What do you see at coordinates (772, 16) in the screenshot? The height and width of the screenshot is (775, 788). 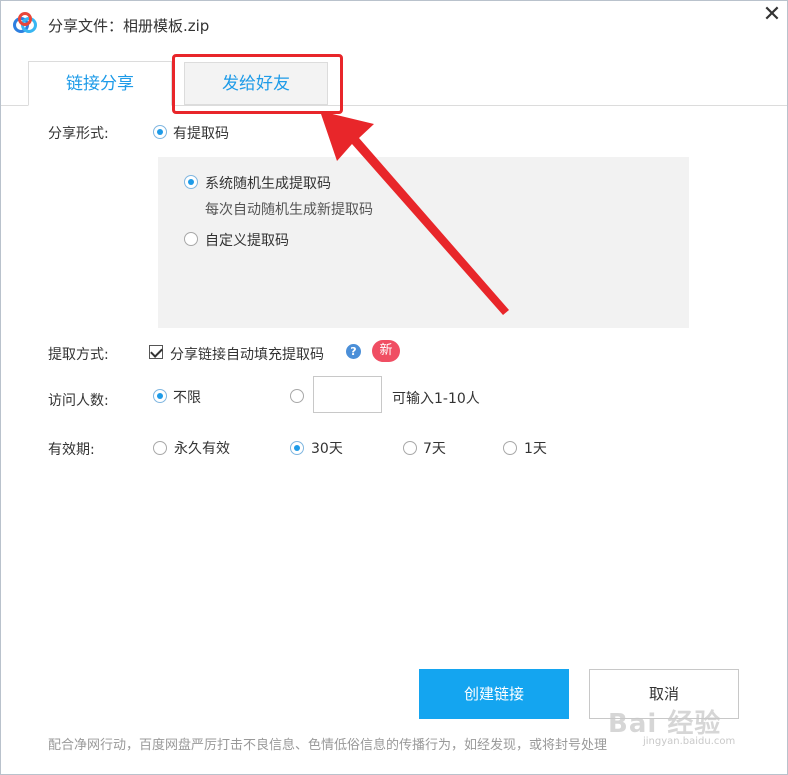 I see `close-icon: ✕` at bounding box center [772, 16].